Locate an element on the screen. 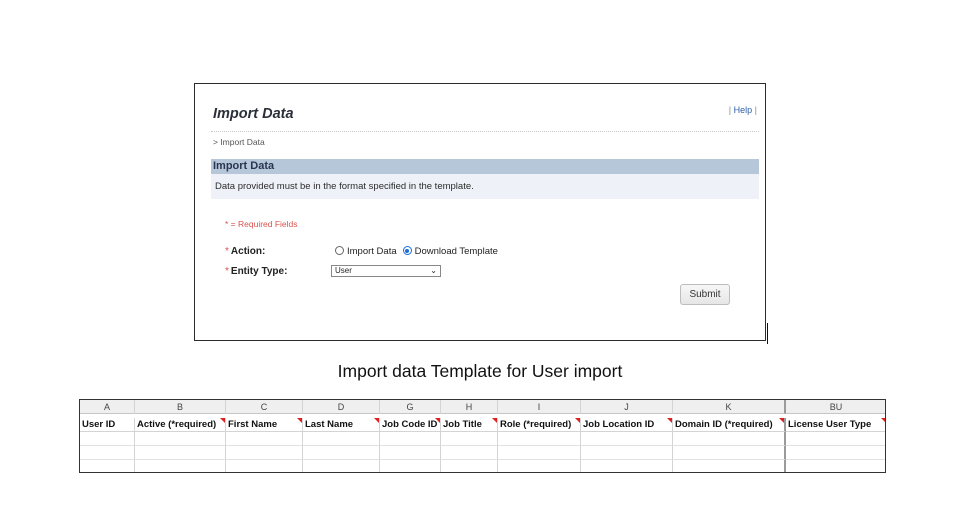 The image size is (960, 510). section-header: Import Data is located at coordinates (485, 166).